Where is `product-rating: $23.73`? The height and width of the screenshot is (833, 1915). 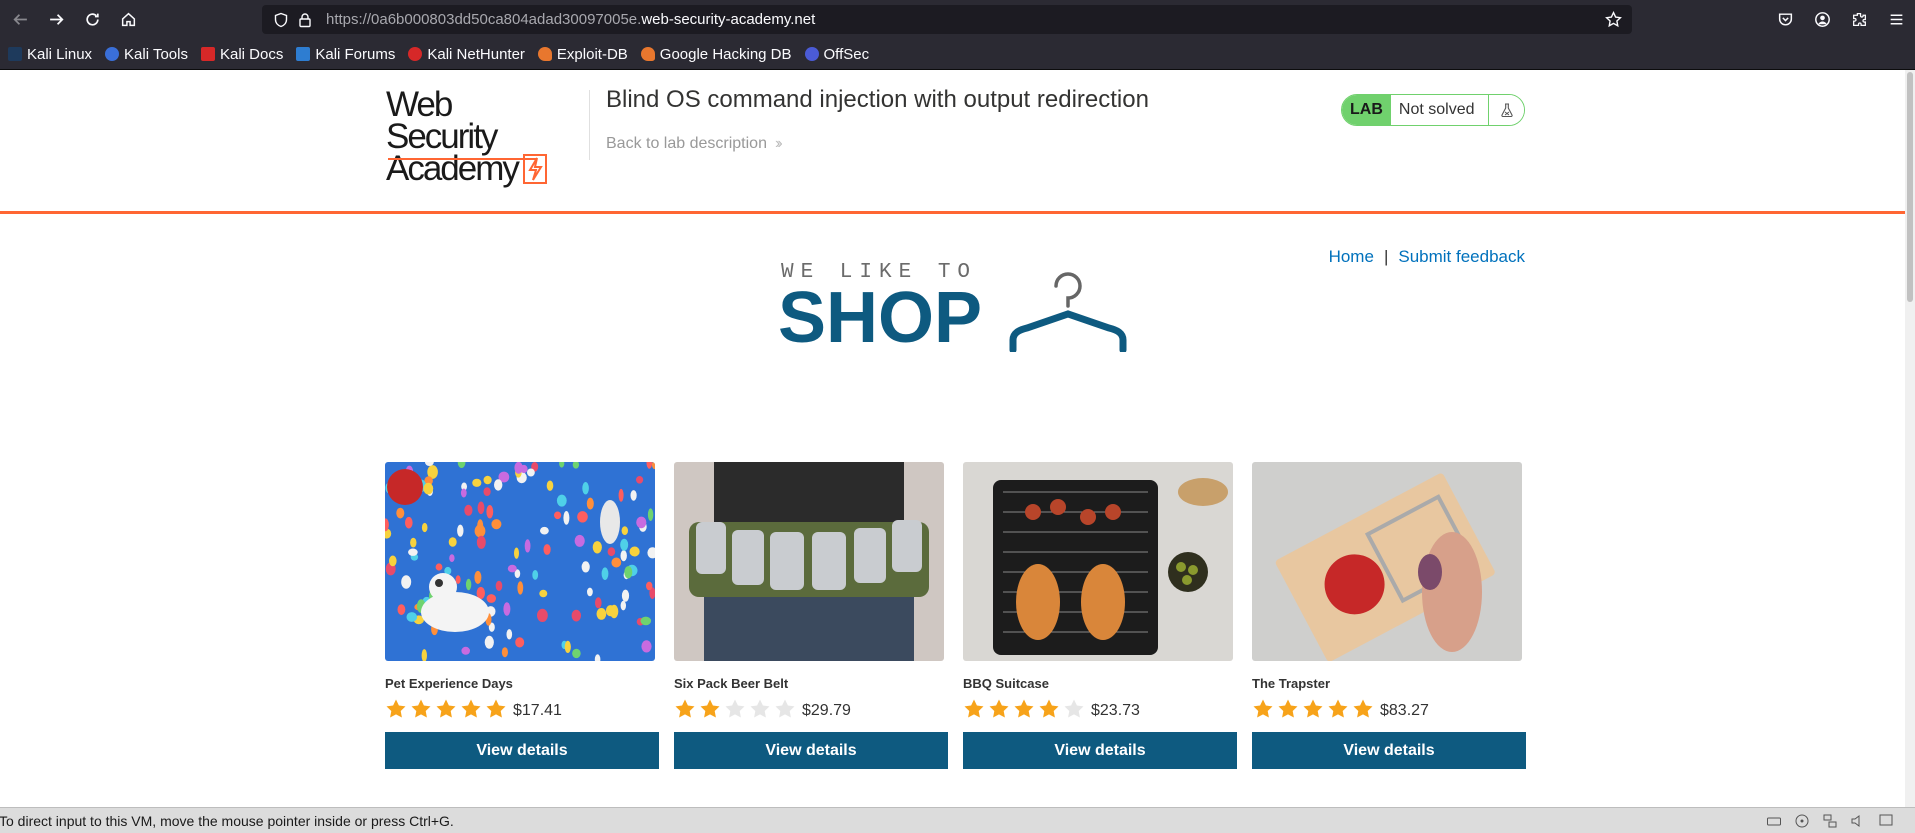 product-rating: $23.73 is located at coordinates (1100, 709).